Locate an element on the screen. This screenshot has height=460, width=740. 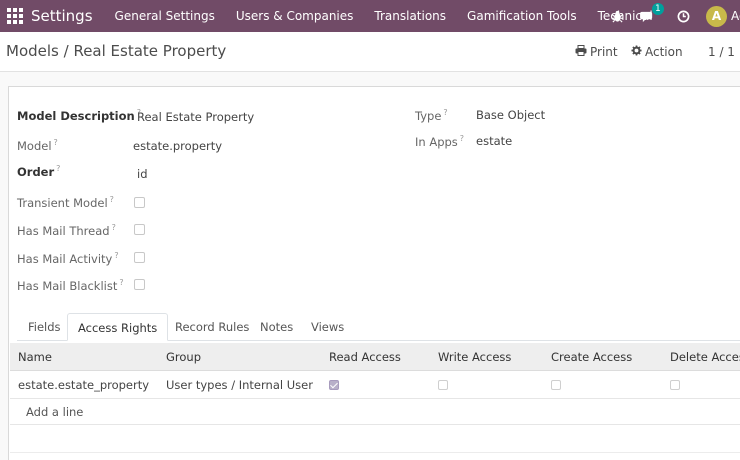
print-button: Print is located at coordinates (596, 52).